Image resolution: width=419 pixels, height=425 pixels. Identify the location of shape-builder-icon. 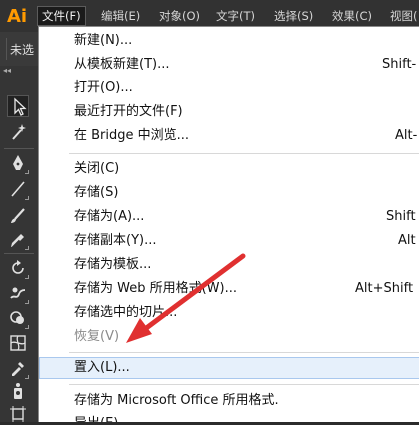
(18, 318).